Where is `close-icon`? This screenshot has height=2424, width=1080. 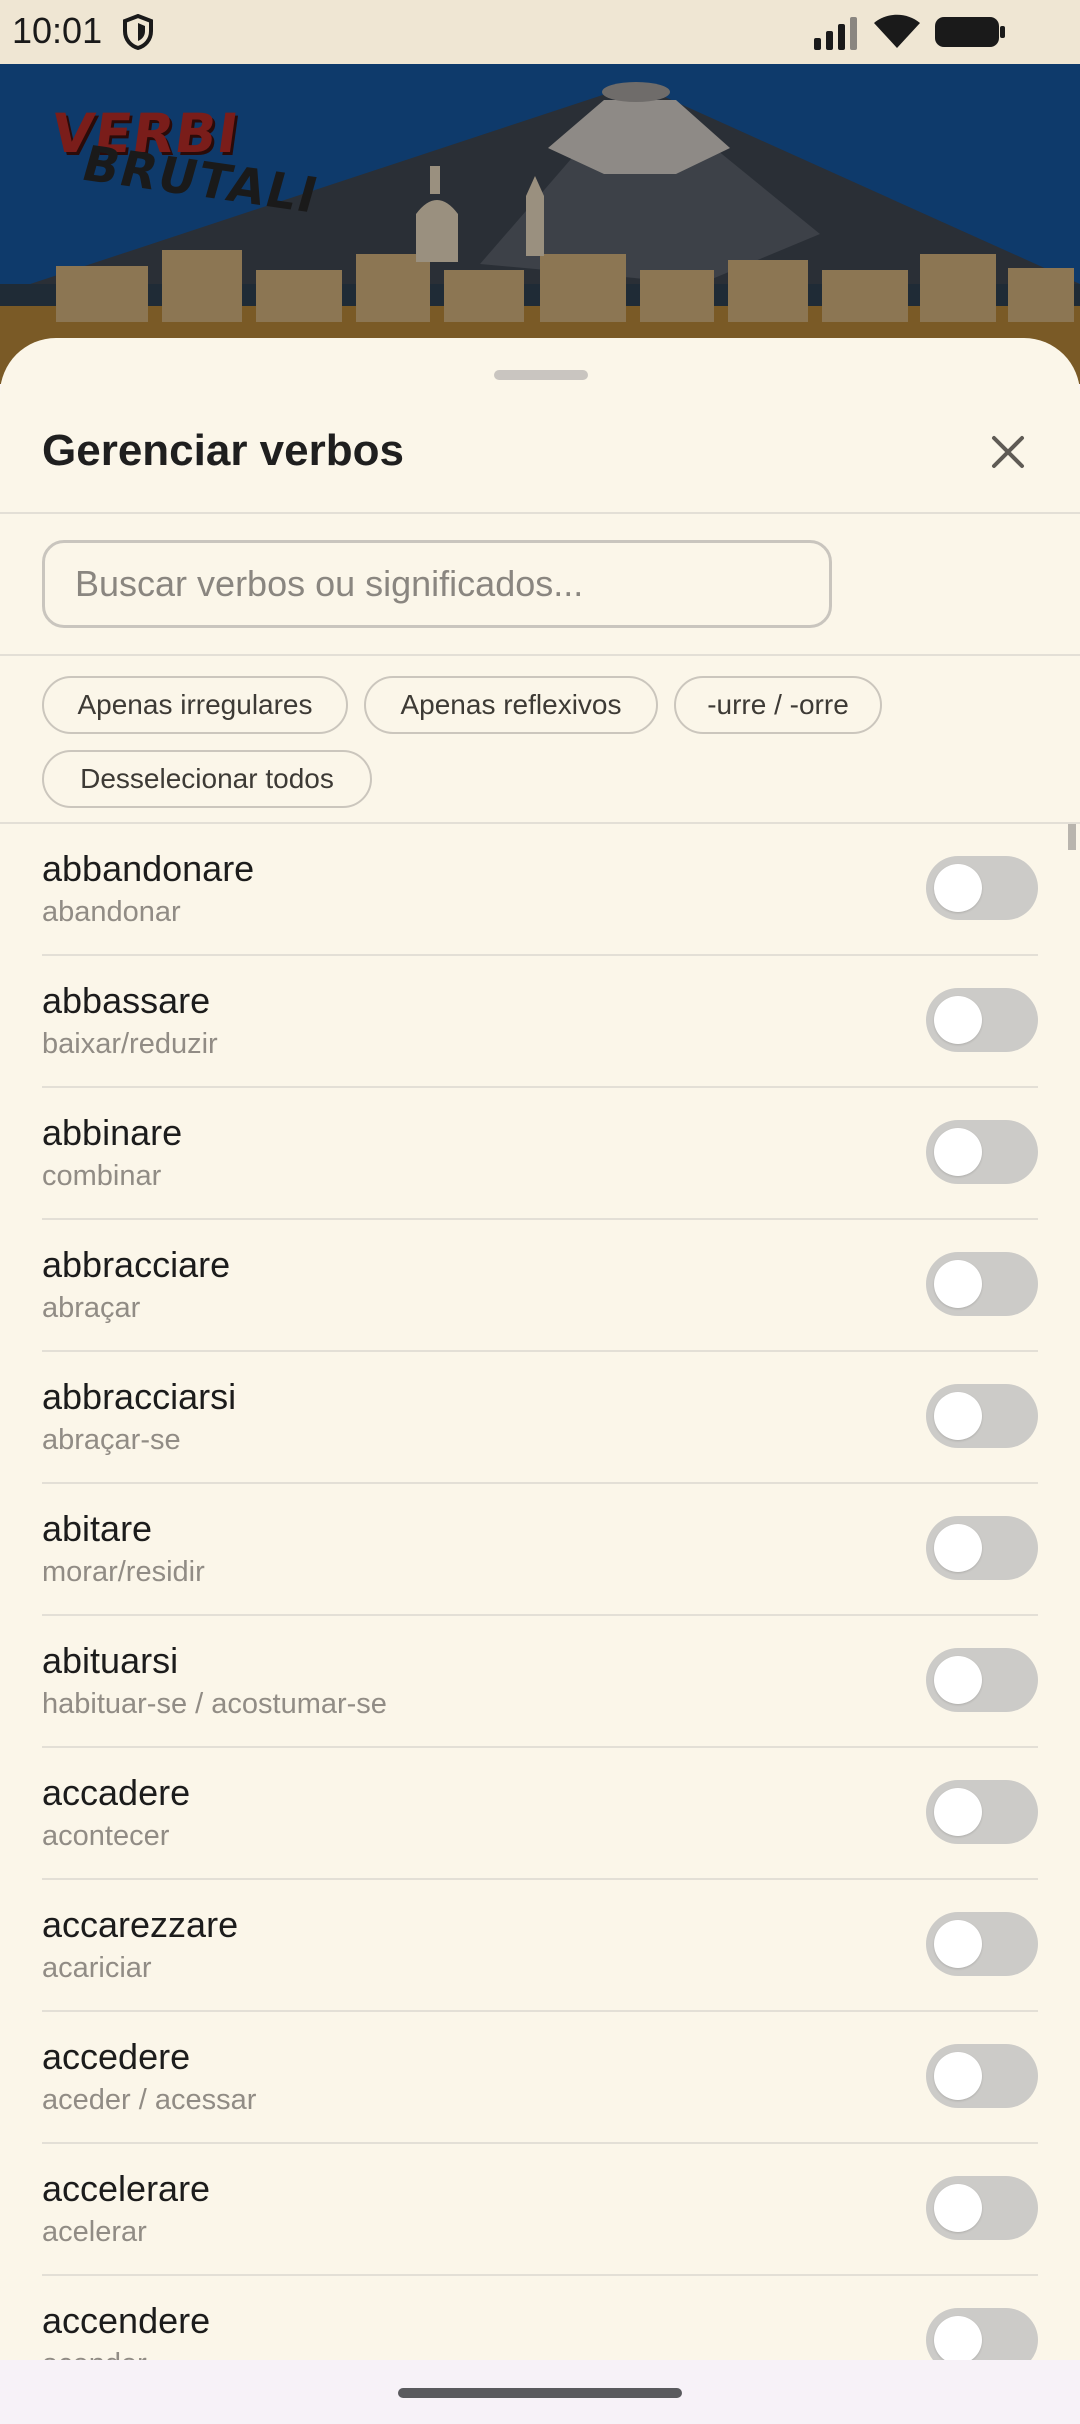
close-icon is located at coordinates (1008, 452).